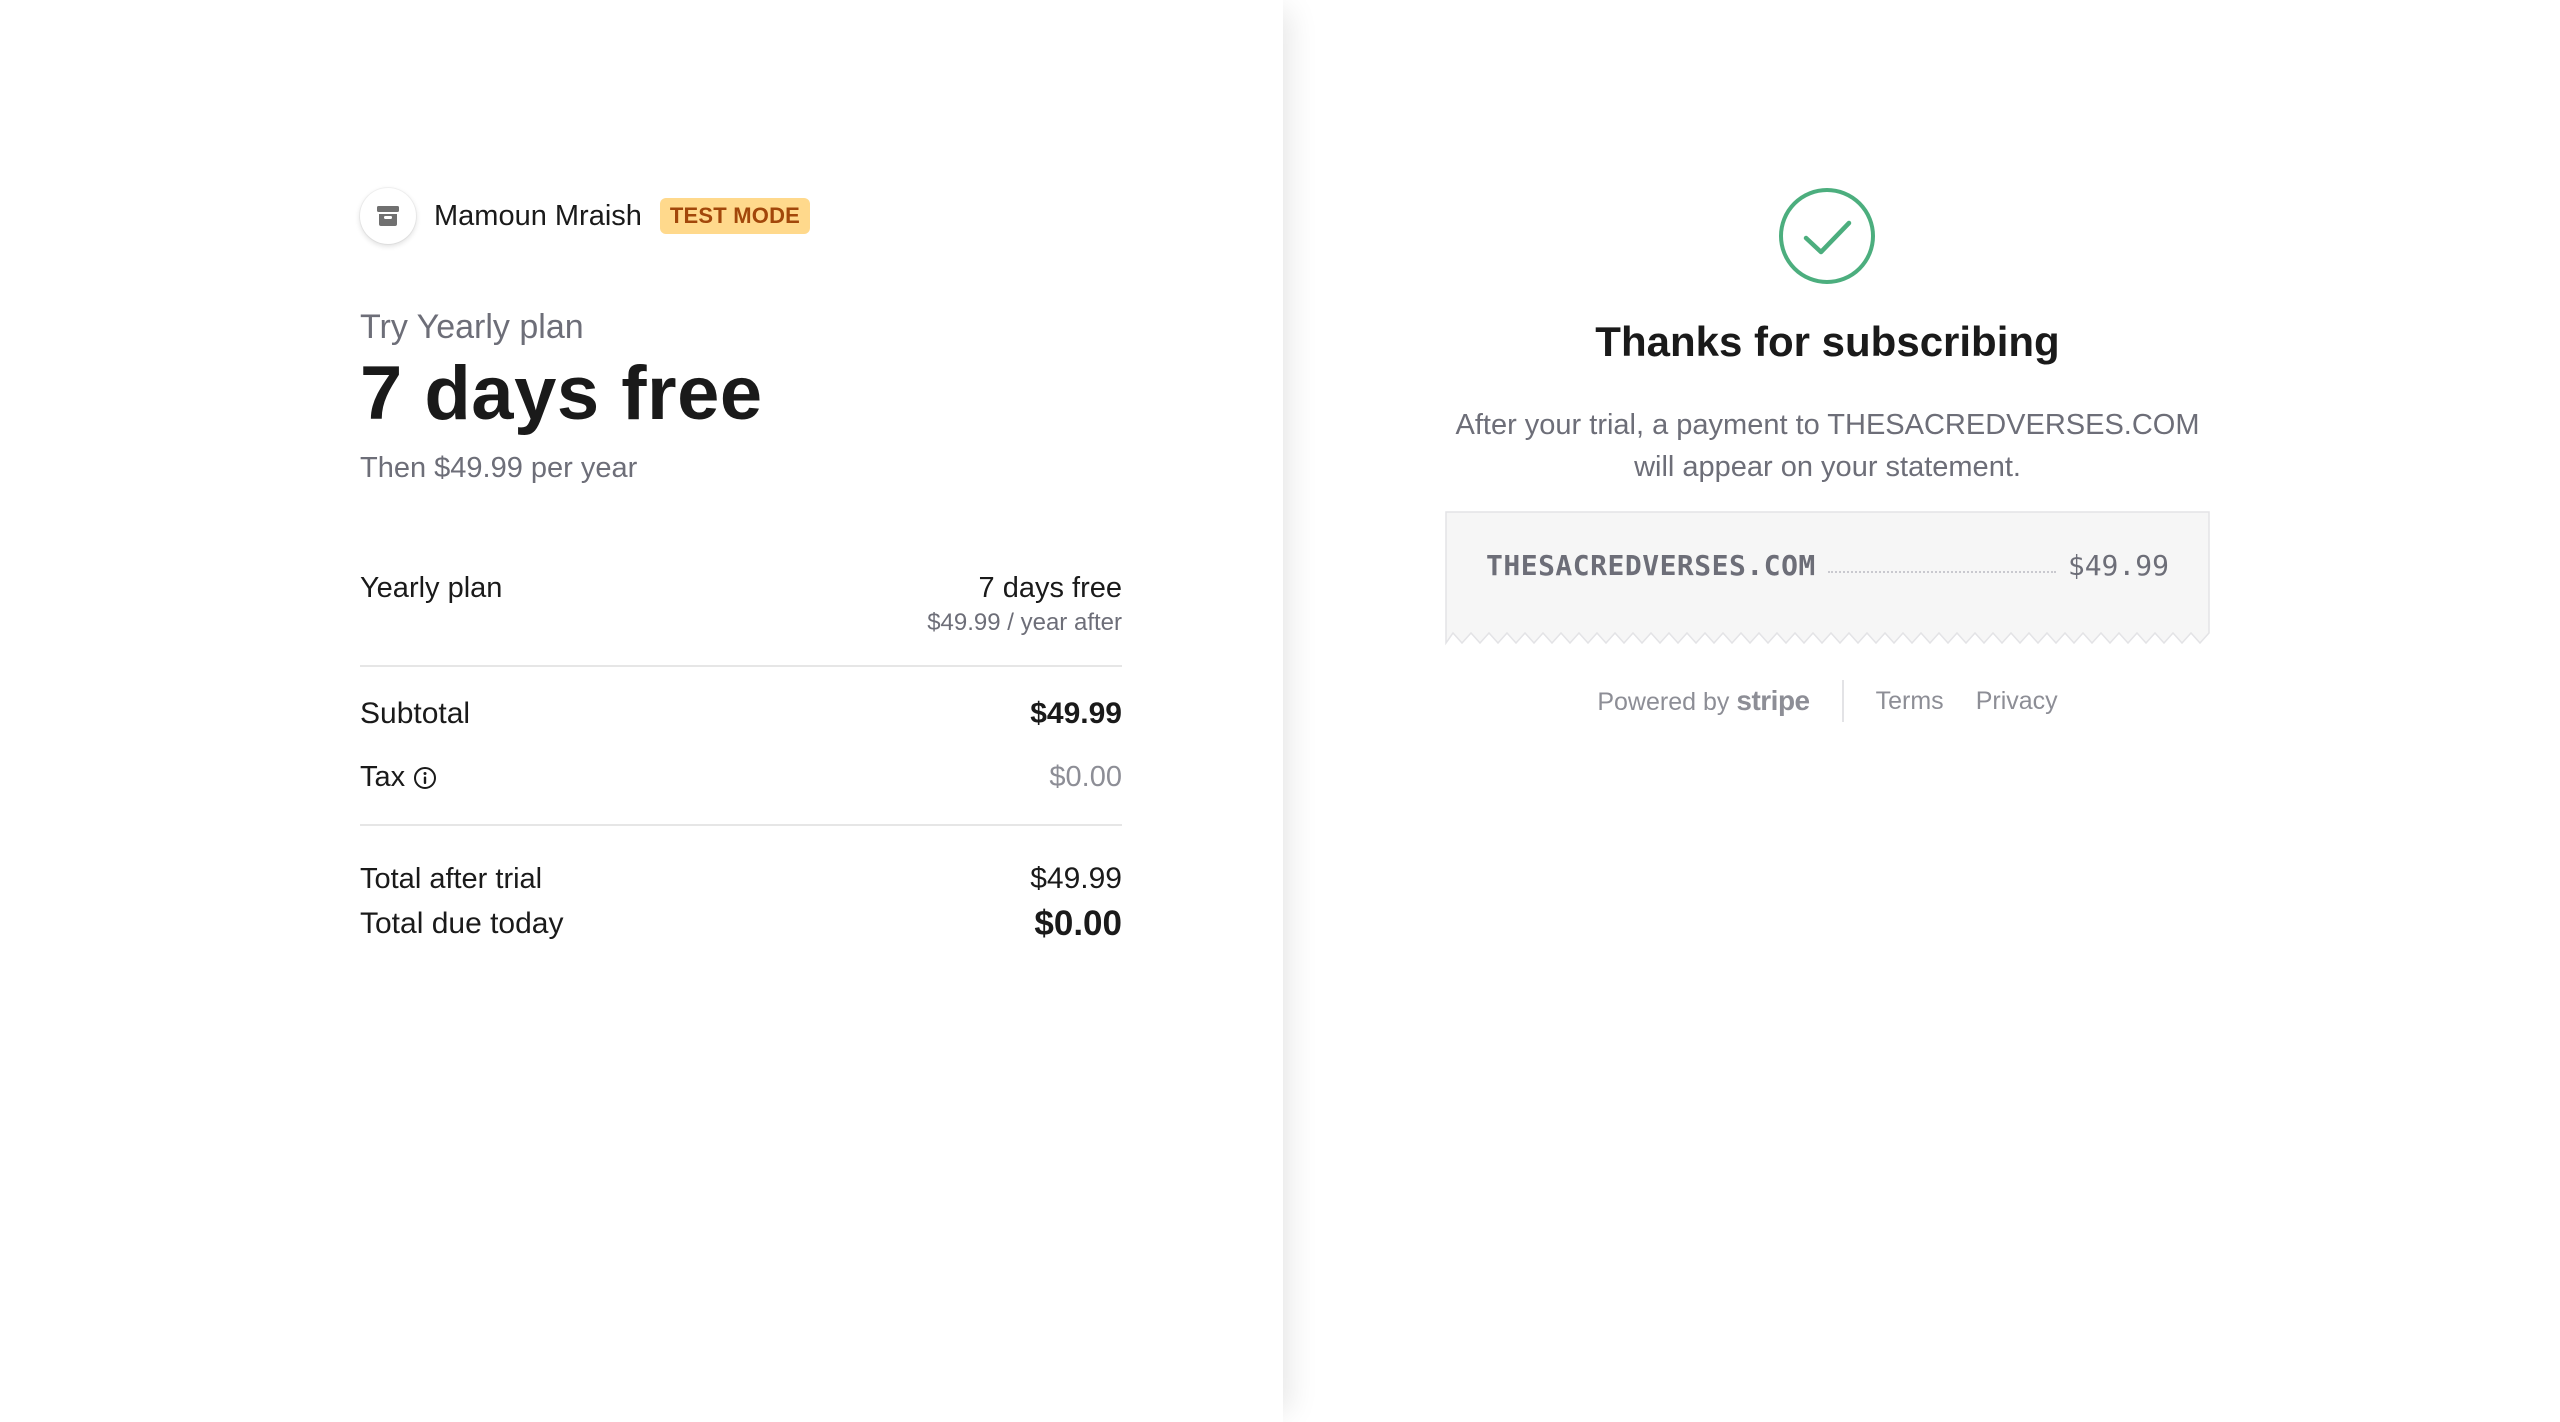 The height and width of the screenshot is (1422, 2560). I want to click on recurring-price-note: Then $49.99 per year, so click(499, 468).